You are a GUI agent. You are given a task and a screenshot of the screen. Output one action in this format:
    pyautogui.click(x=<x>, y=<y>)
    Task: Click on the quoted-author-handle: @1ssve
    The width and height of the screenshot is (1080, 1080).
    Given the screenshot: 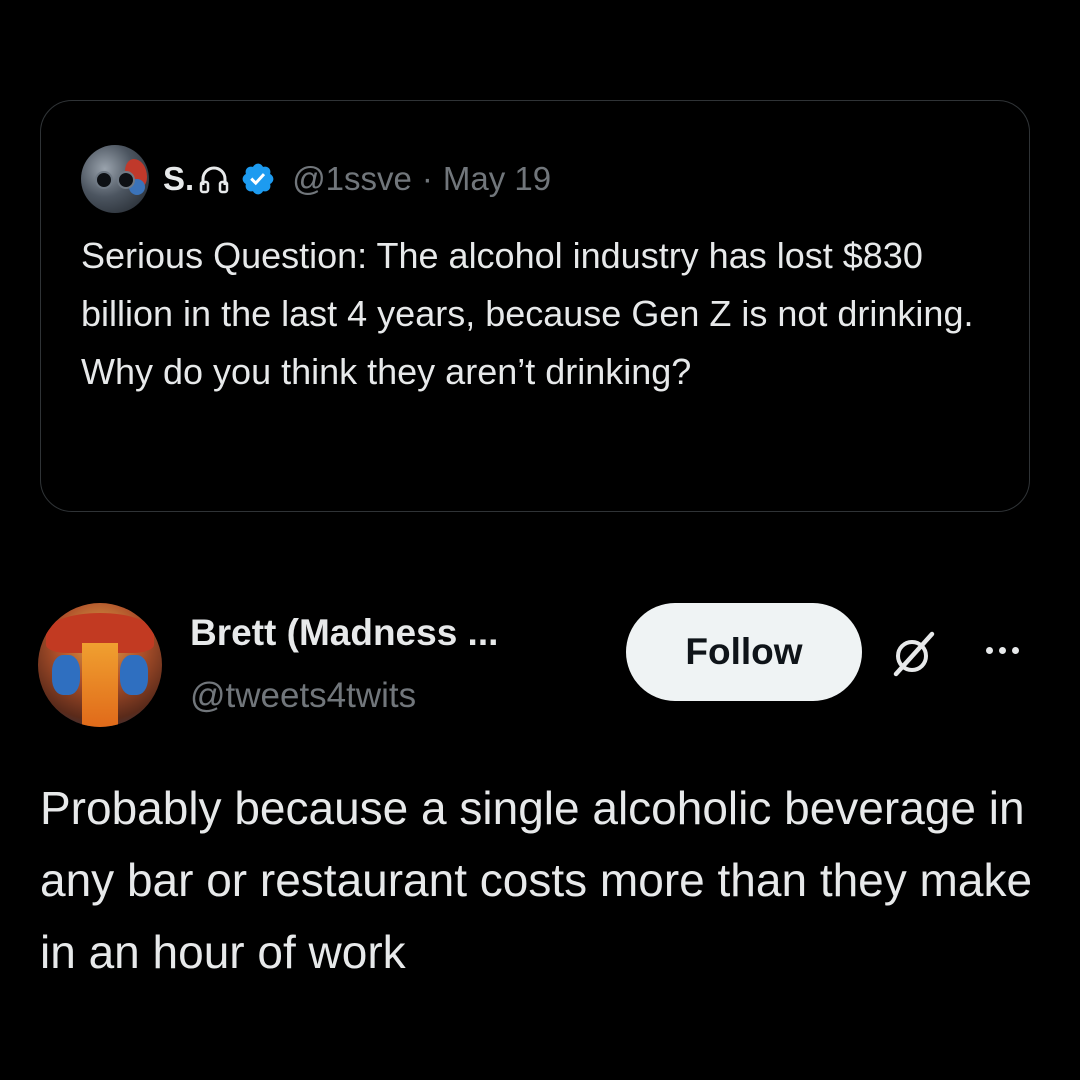 What is the action you would take?
    pyautogui.click(x=352, y=179)
    